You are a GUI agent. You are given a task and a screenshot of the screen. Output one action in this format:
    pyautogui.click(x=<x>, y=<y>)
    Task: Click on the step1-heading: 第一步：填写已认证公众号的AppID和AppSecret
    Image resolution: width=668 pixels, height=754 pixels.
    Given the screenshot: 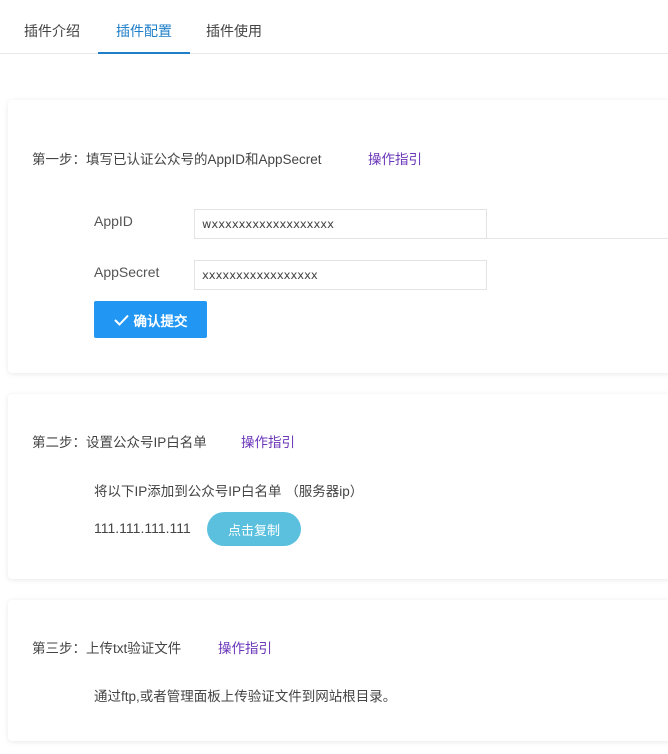 What is the action you would take?
    pyautogui.click(x=177, y=158)
    